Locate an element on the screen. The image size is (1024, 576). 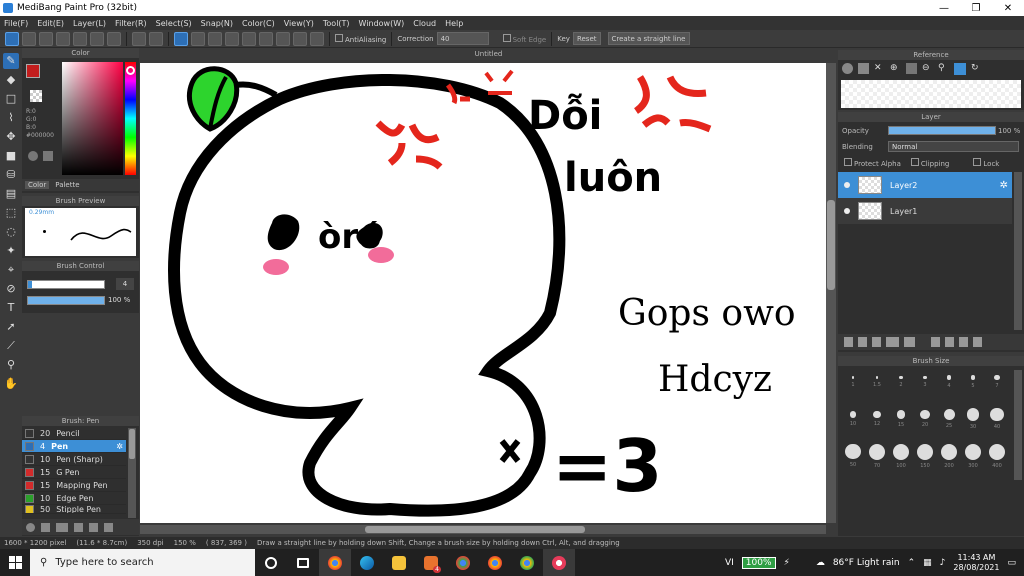
vertical-scrollbar is located at coordinates (831, 293).